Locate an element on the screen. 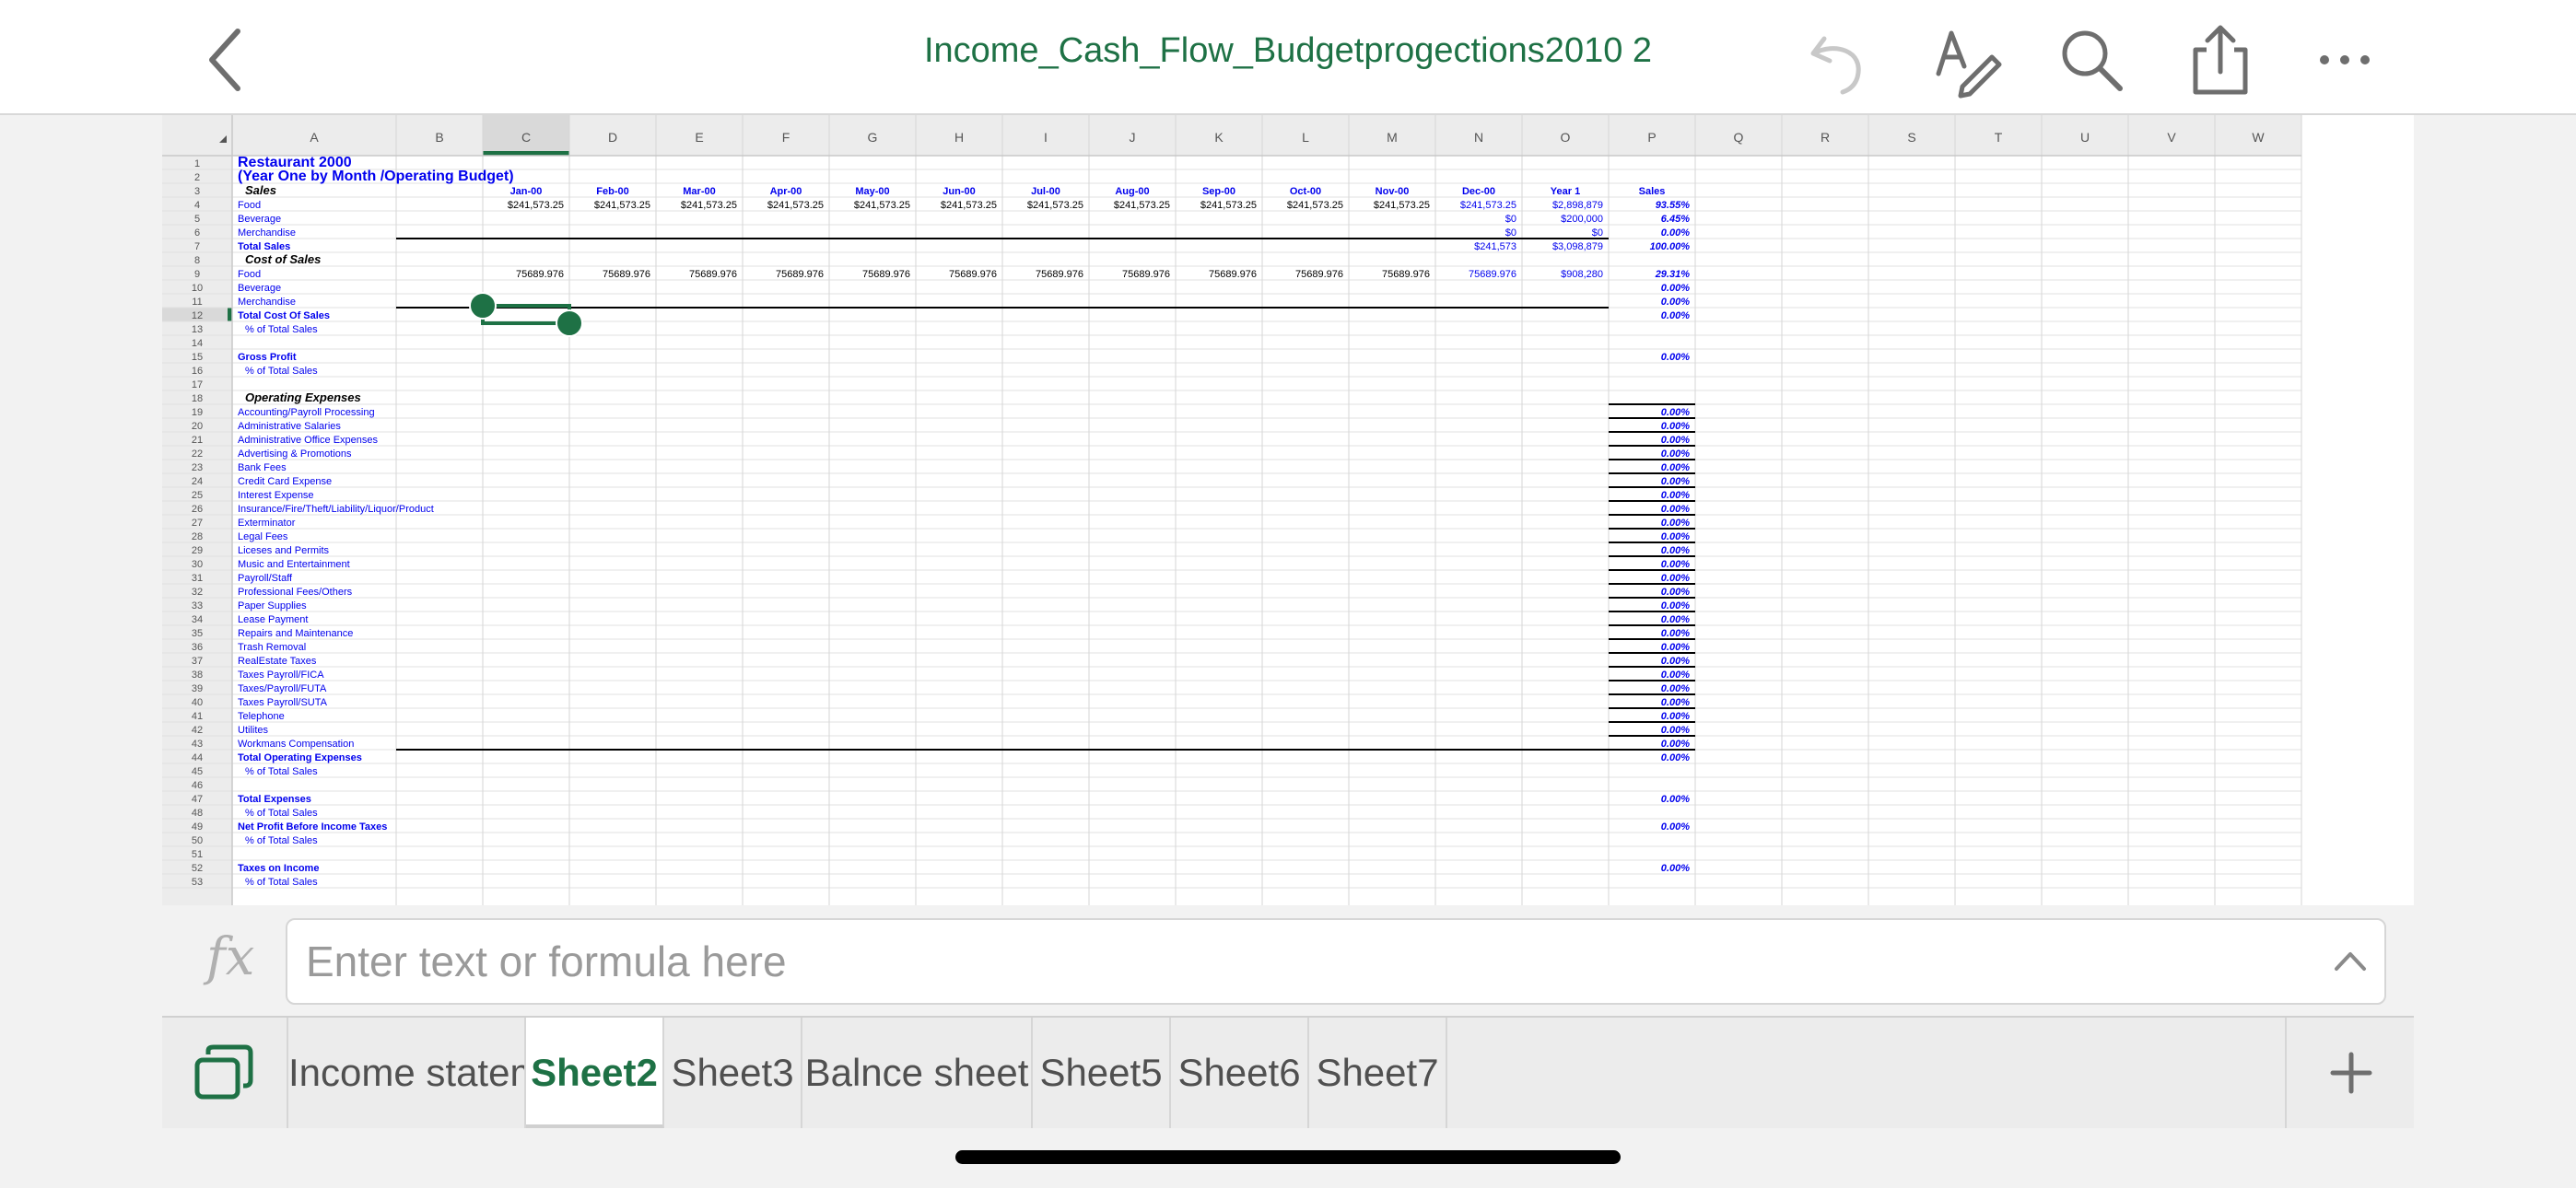 Image resolution: width=2576 pixels, height=1188 pixels. cell-A9: Food is located at coordinates (249, 274).